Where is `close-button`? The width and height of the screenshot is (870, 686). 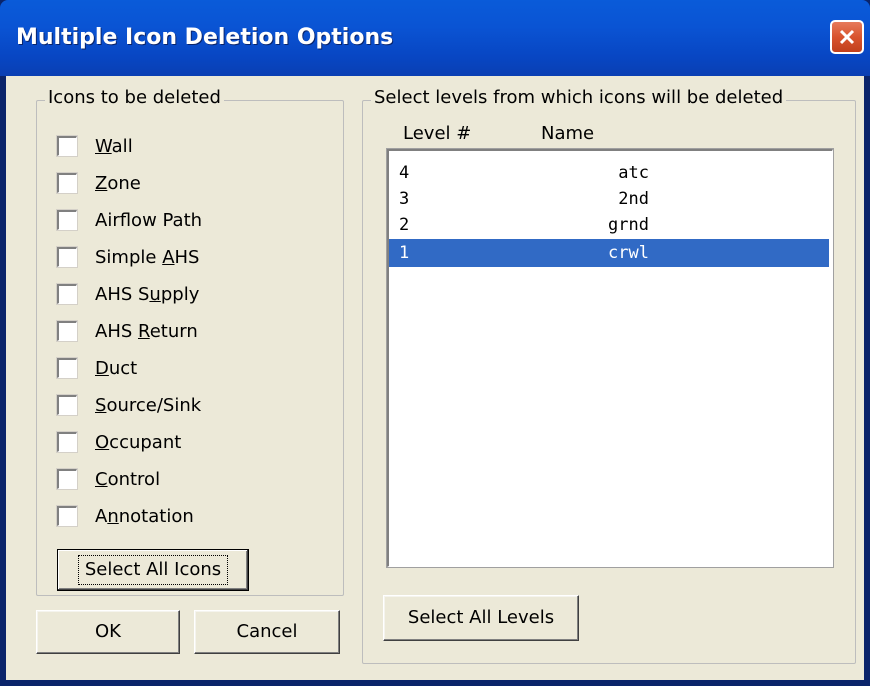
close-button is located at coordinates (847, 37).